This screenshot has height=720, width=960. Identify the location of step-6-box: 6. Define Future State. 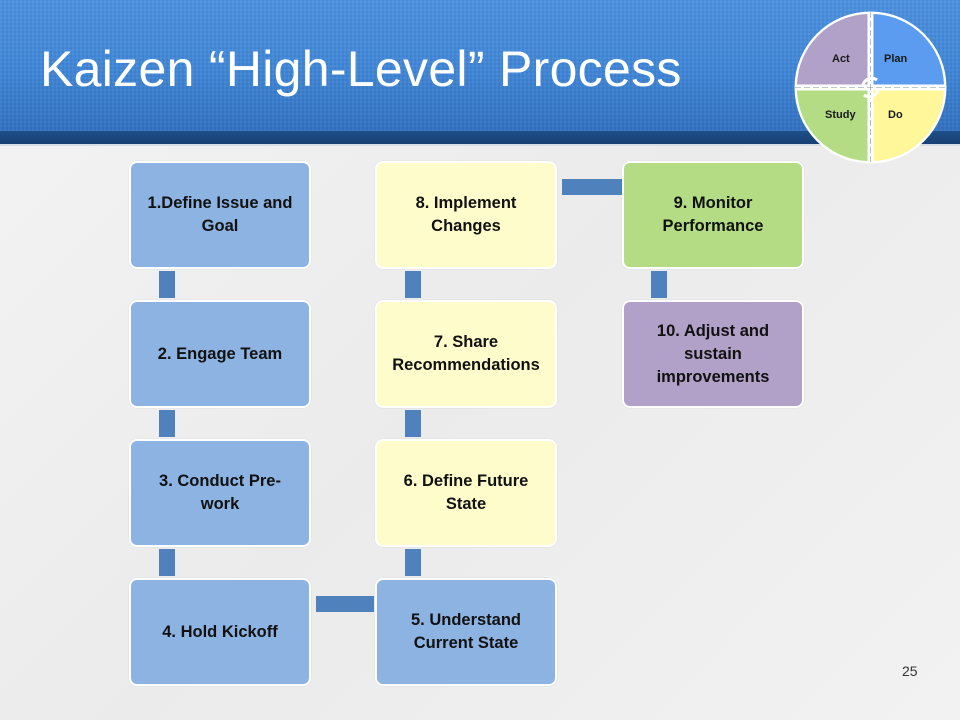
(466, 493).